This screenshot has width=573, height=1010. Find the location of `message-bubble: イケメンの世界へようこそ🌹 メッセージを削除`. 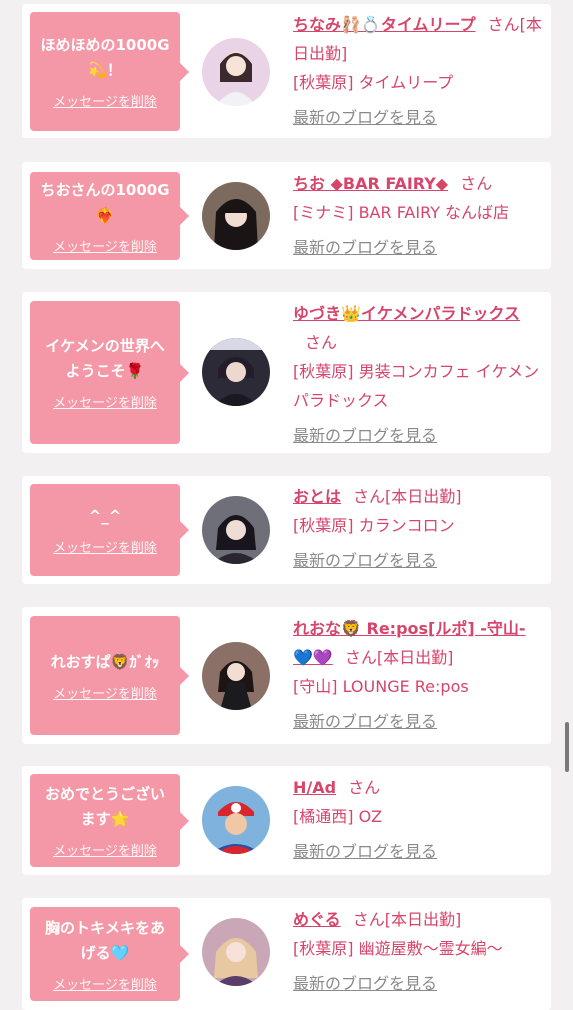

message-bubble: イケメンの世界へようこそ🌹 メッセージを削除 is located at coordinates (109, 372).